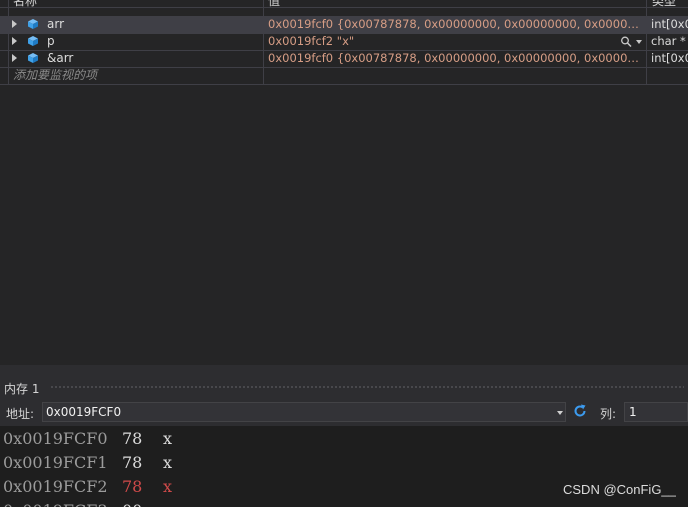  I want to click on refresh-icon, so click(580, 411).